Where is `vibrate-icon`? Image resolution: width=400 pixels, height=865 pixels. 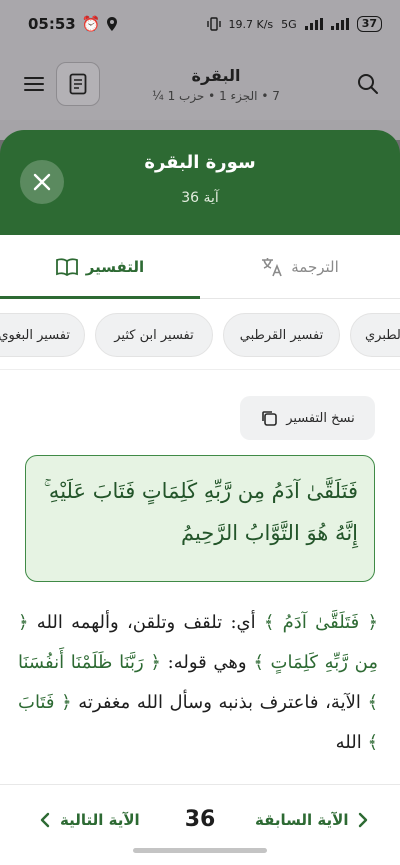
vibrate-icon is located at coordinates (213, 24).